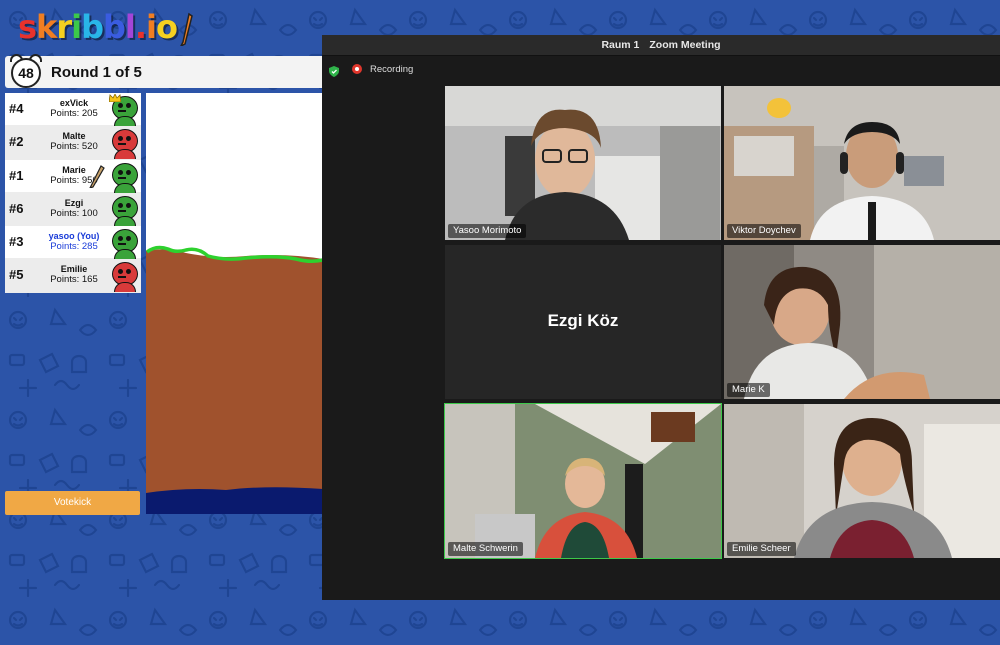 This screenshot has width=1000, height=645. Describe the element at coordinates (186, 30) in the screenshot. I see `pencil-icon` at that location.